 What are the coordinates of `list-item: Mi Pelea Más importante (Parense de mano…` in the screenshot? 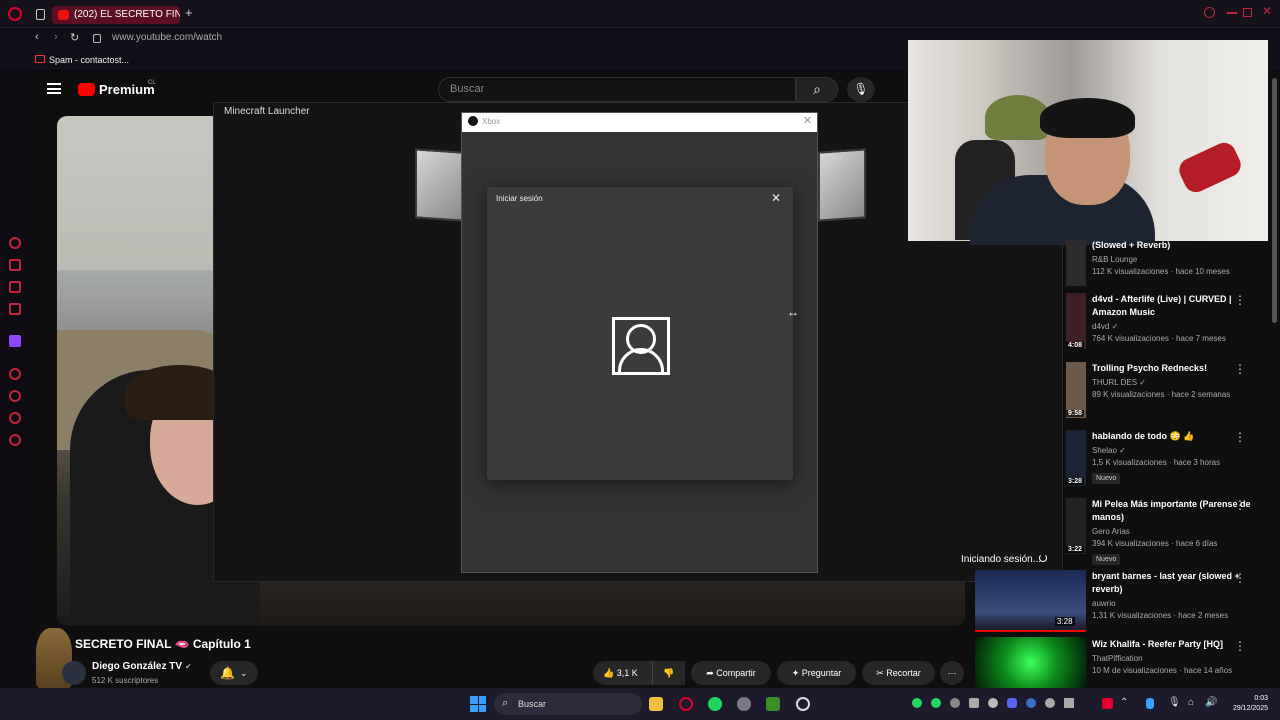 It's located at (1172, 532).